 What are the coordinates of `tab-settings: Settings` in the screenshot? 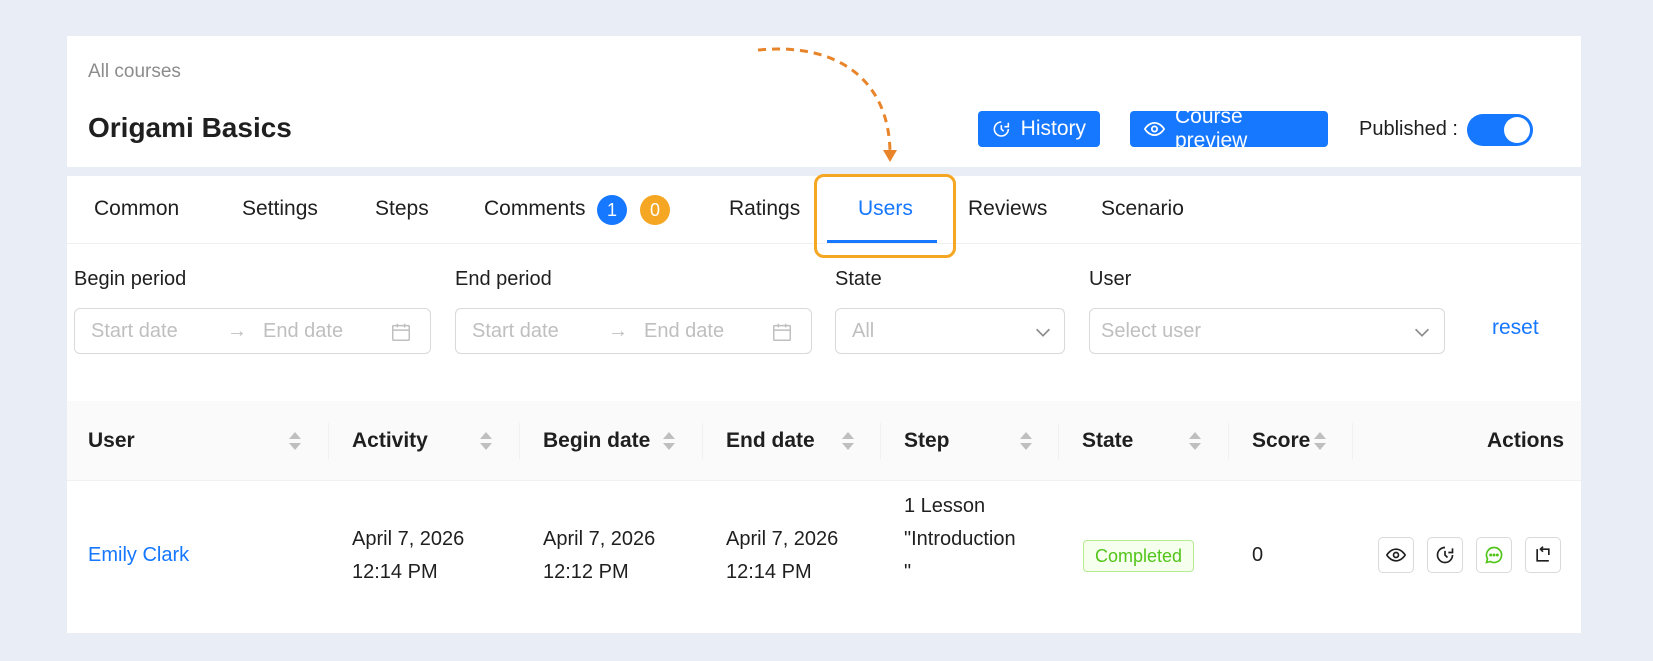 It's located at (280, 209).